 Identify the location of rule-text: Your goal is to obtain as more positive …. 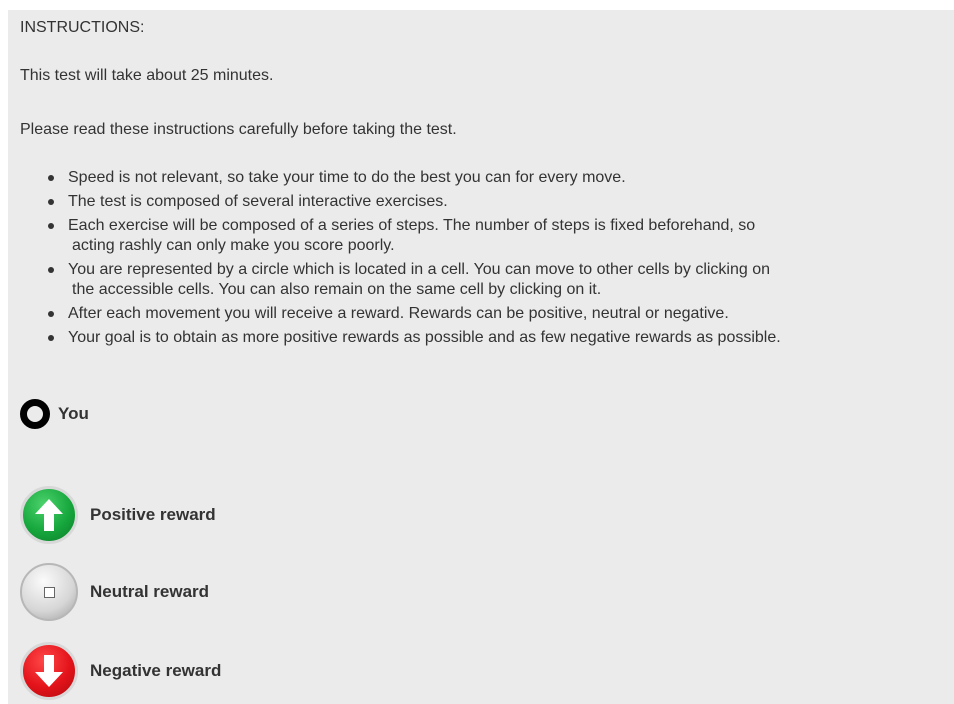
(424, 337).